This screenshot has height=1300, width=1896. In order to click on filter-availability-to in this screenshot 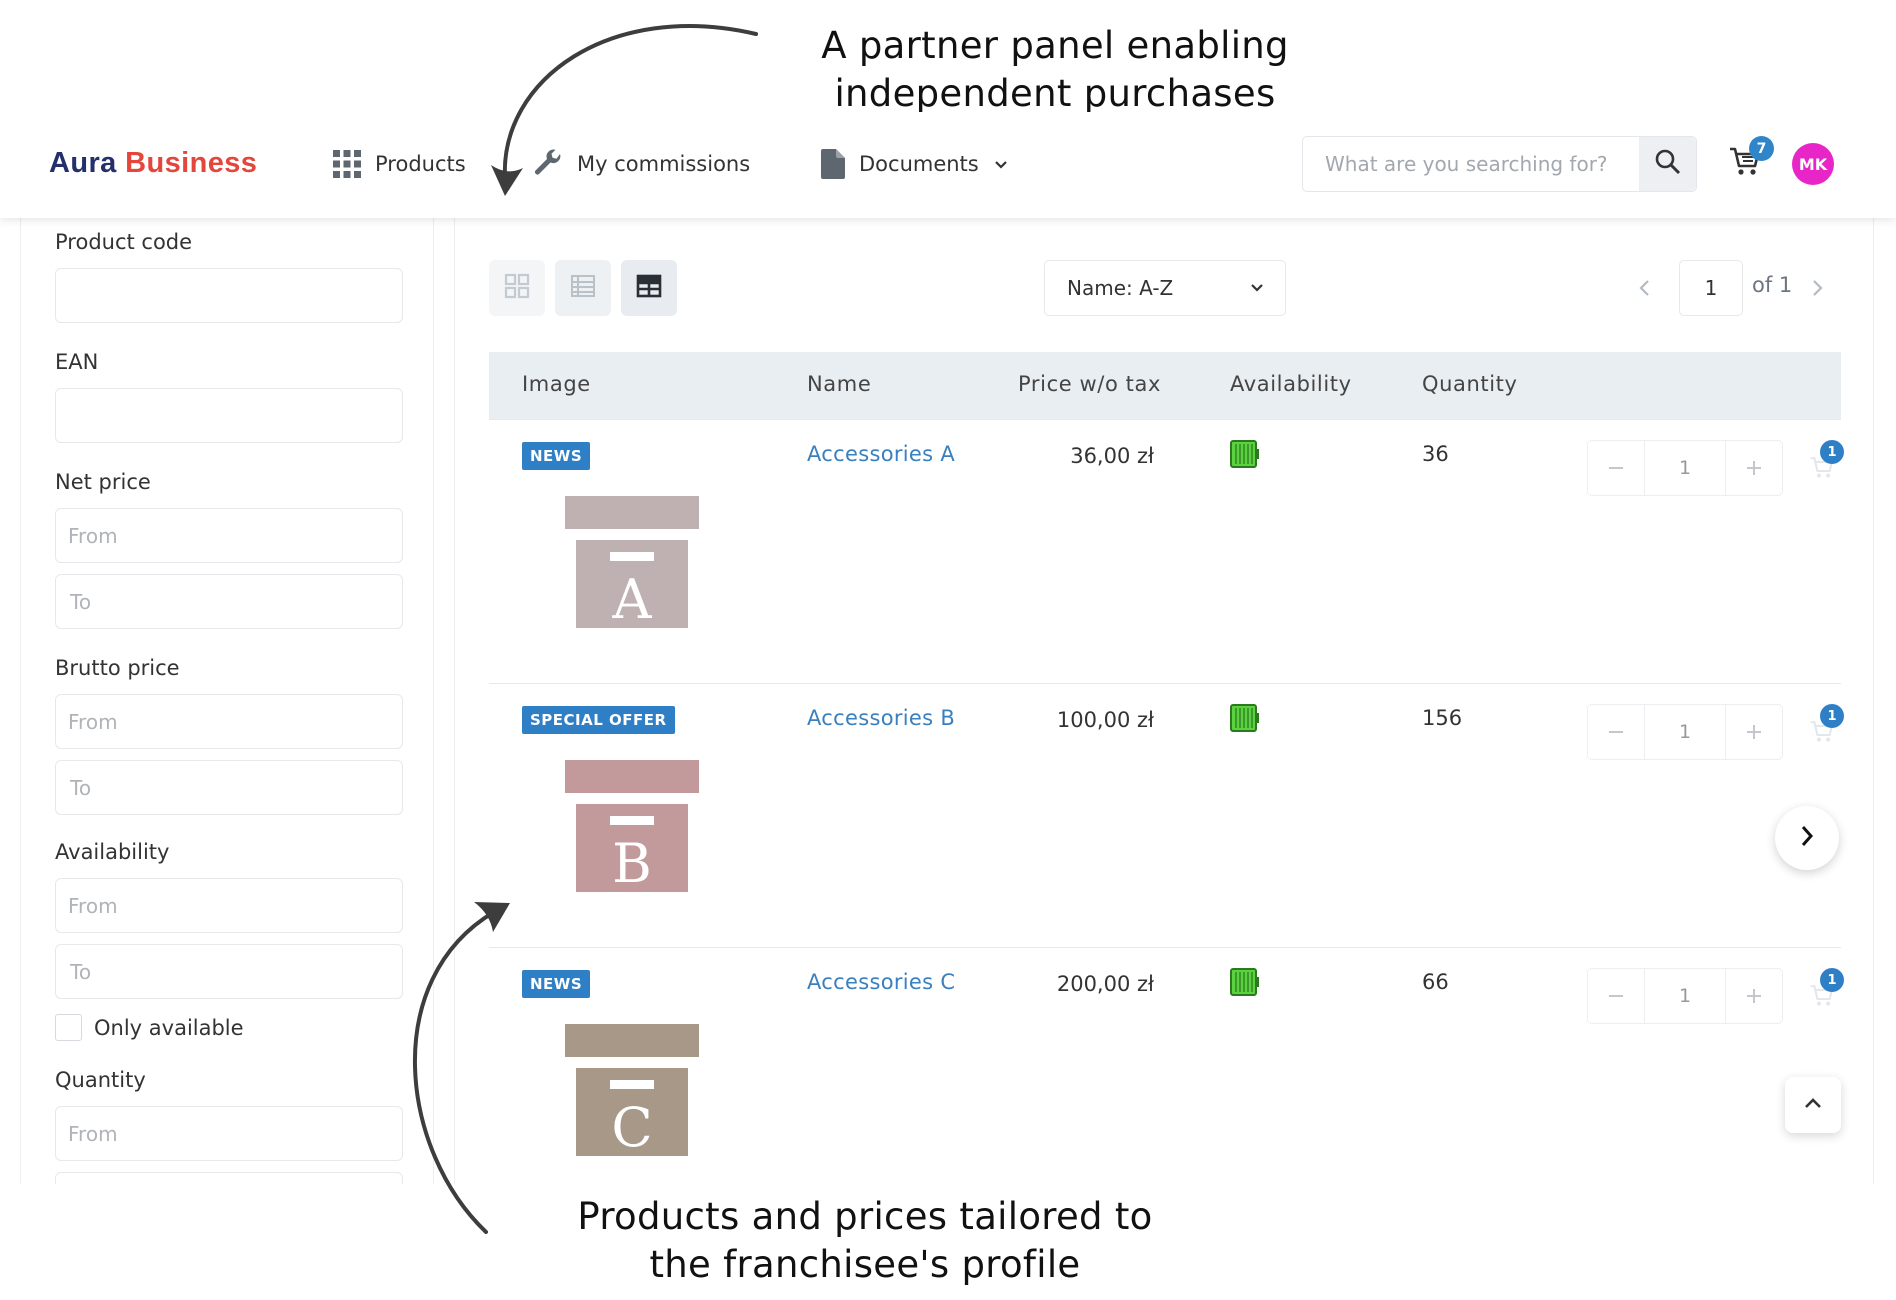, I will do `click(229, 971)`.